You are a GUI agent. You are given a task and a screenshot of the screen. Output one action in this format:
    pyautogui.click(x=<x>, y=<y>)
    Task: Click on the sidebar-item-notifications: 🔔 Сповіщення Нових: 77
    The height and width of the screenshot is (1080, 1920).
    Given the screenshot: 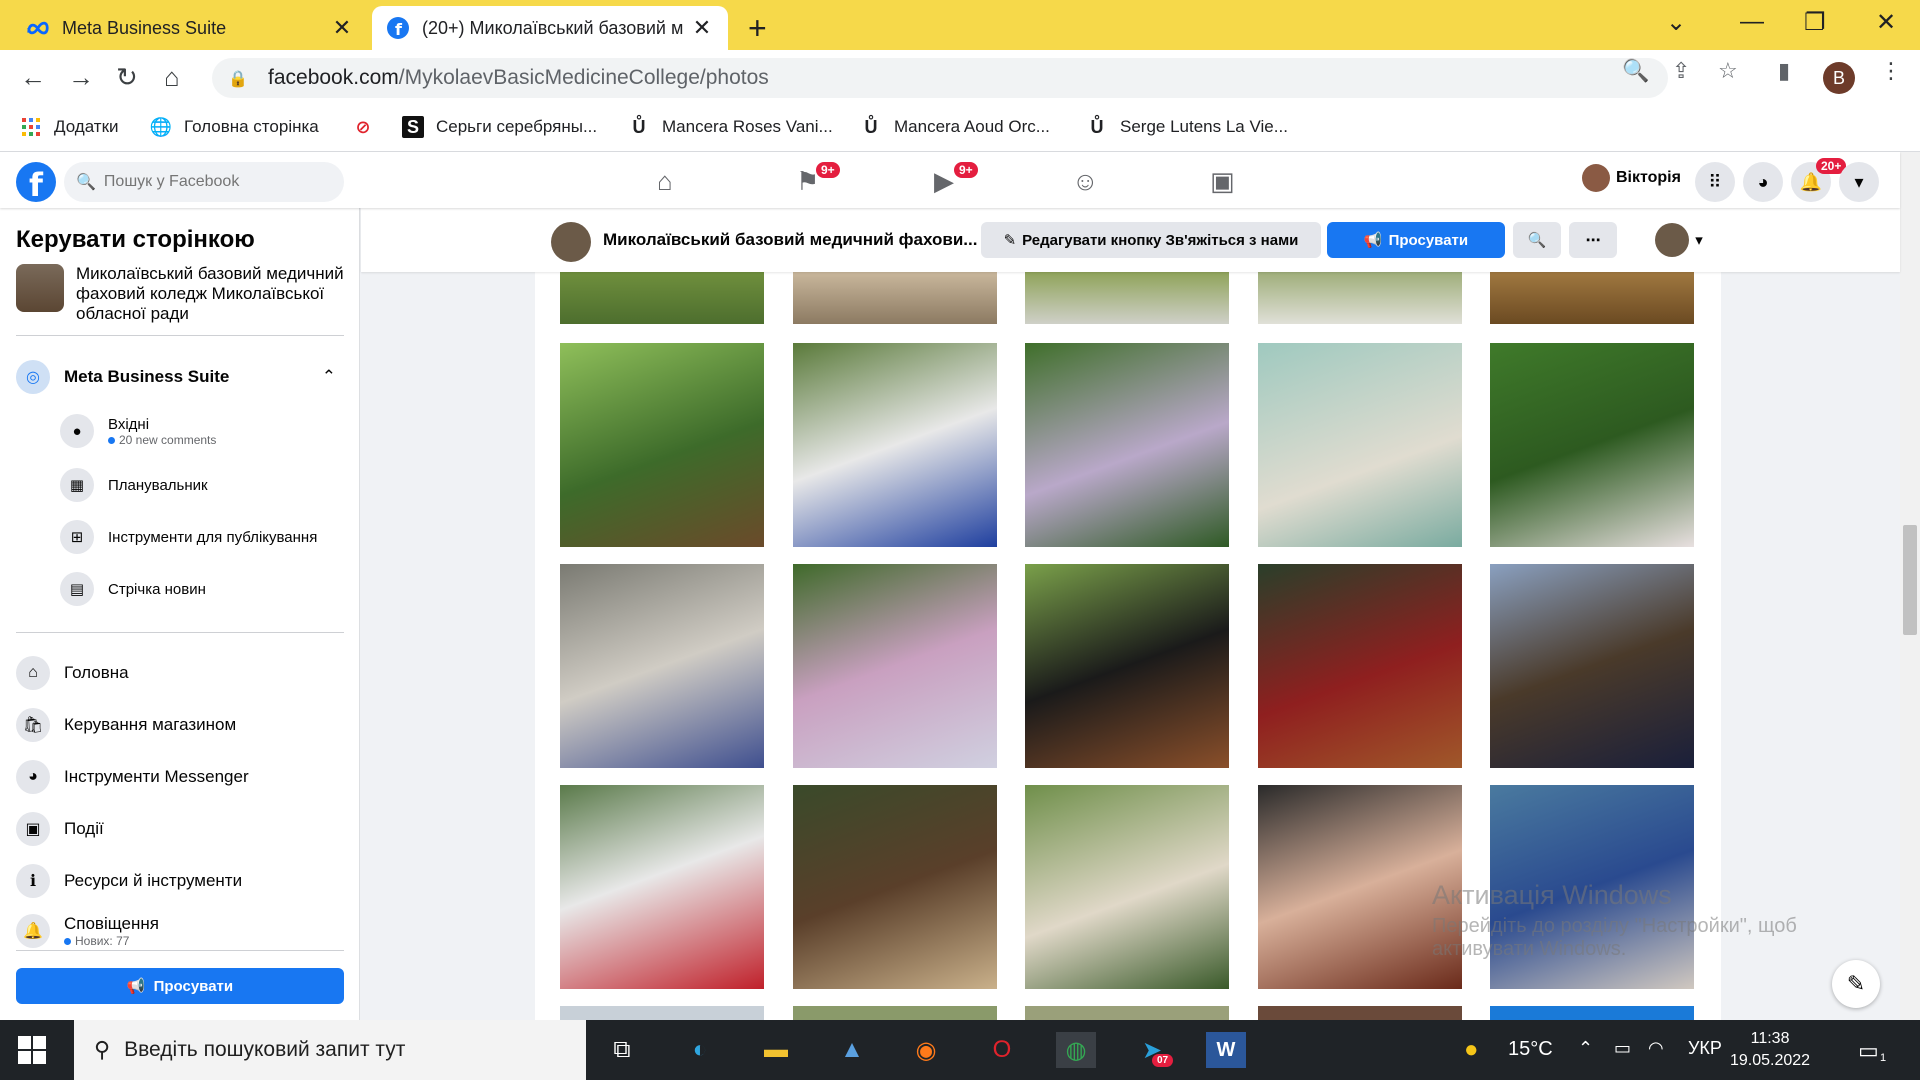 What is the action you would take?
    pyautogui.click(x=87, y=931)
    